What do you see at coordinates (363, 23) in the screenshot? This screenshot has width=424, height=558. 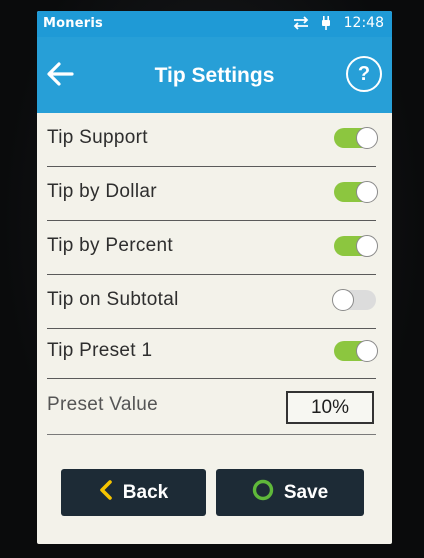 I see `status-time: 12:48` at bounding box center [363, 23].